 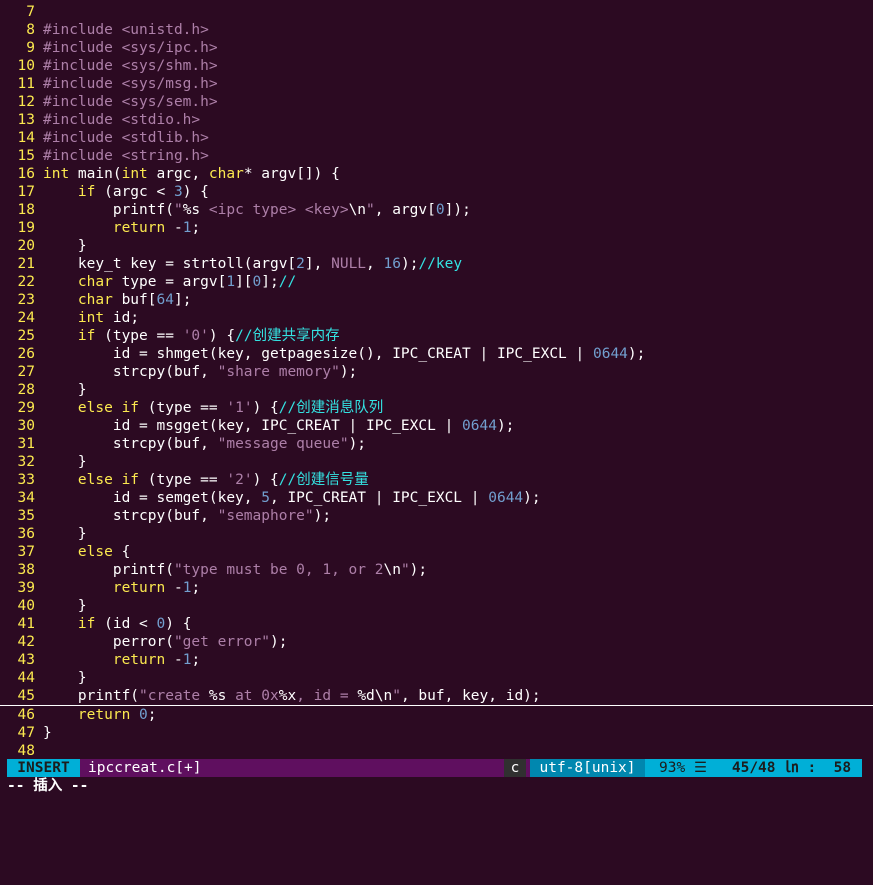 What do you see at coordinates (26, 516) in the screenshot?
I see `line-number: 35` at bounding box center [26, 516].